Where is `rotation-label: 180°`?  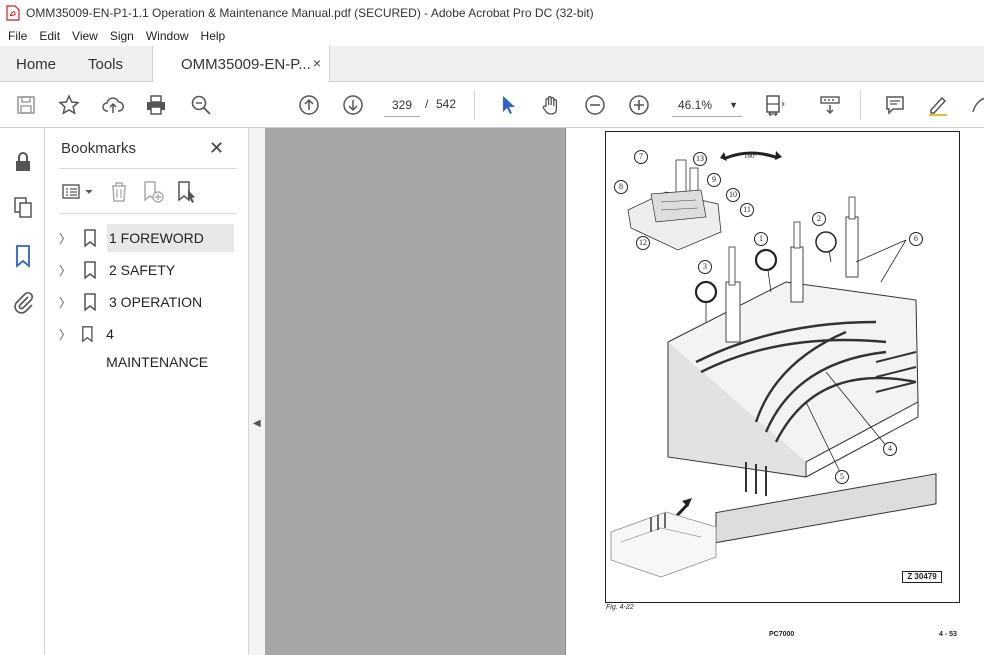 rotation-label: 180° is located at coordinates (751, 156).